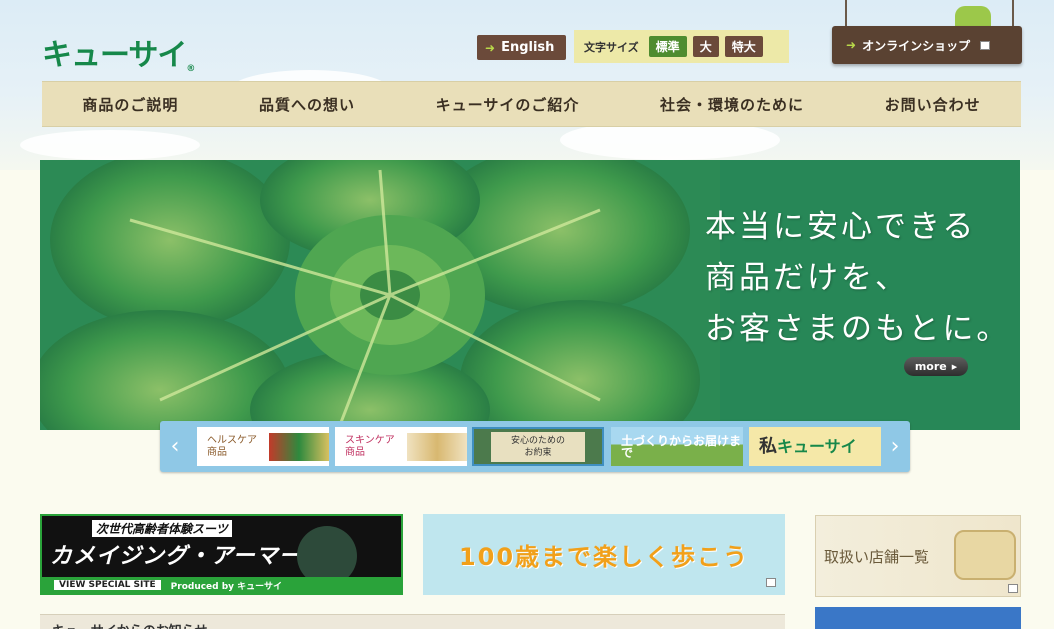  Describe the element at coordinates (190, 69) in the screenshot. I see `logo-registered-mark: ®` at that location.